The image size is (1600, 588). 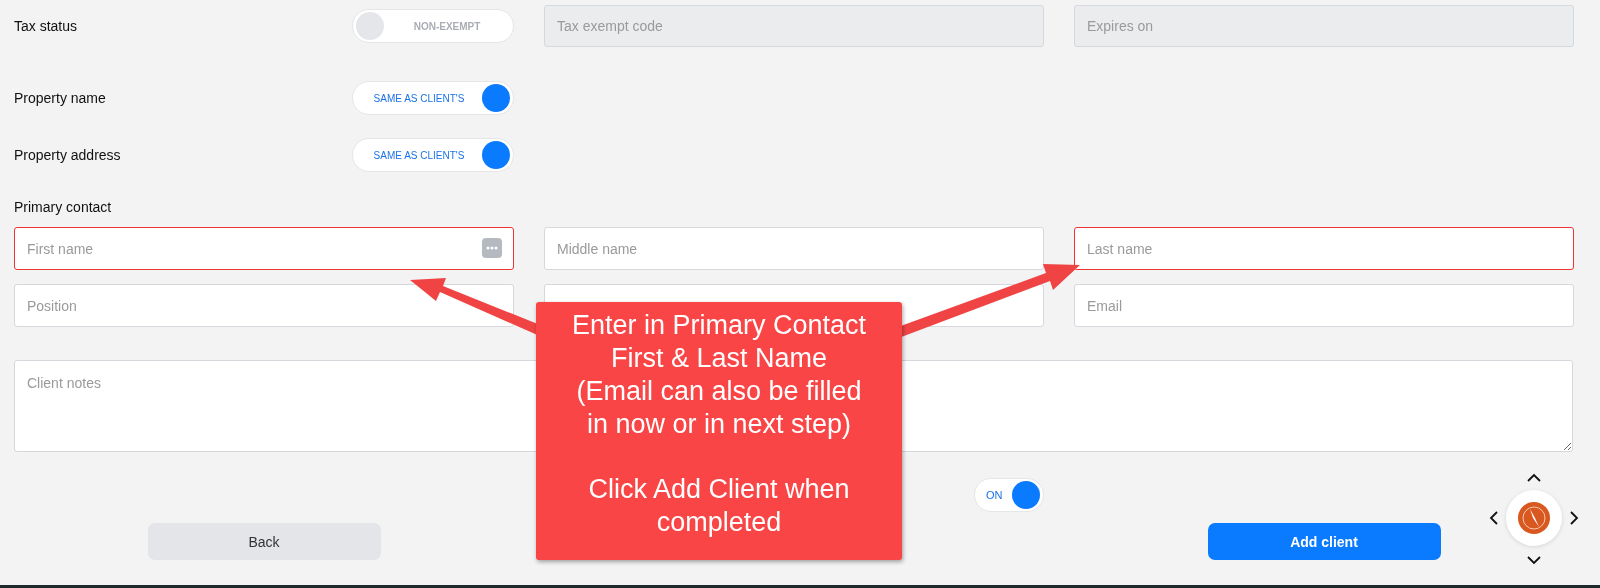 What do you see at coordinates (719, 506) in the screenshot?
I see `callout-text: Click Add Client when completed` at bounding box center [719, 506].